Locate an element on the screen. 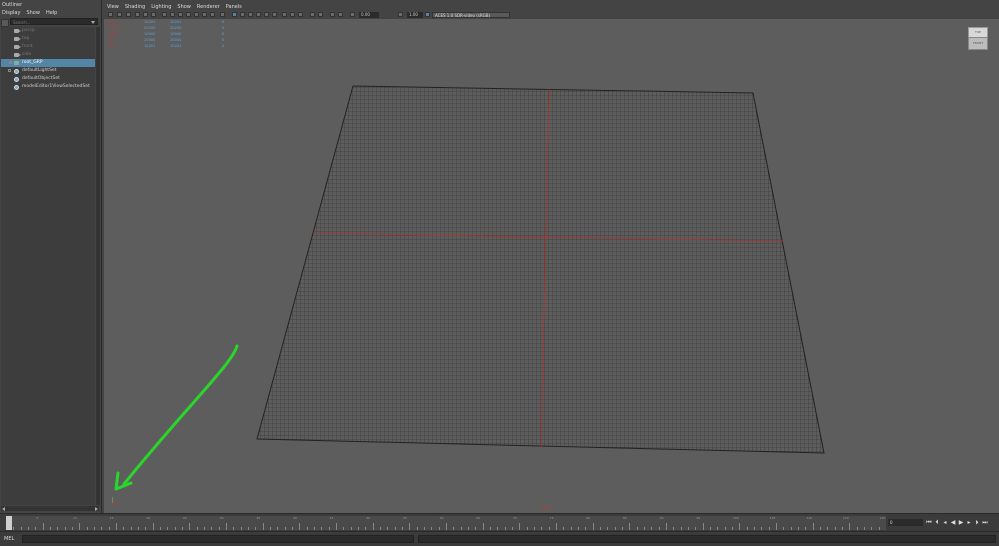  safe-title-icon is located at coordinates (212, 14).